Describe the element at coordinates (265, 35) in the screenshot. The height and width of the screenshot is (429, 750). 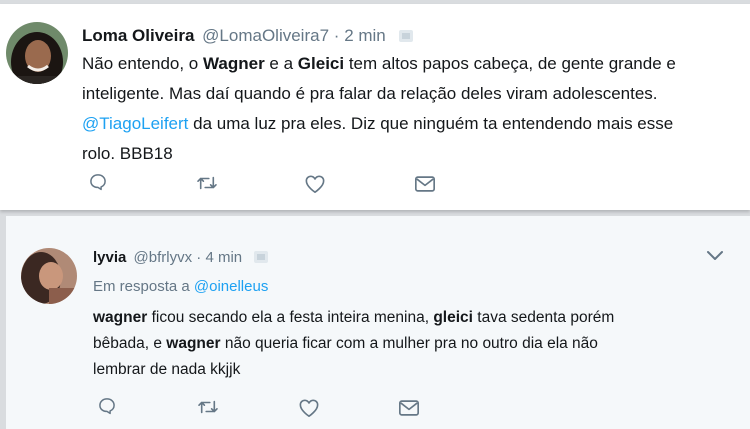
I see `author-handle: @LomaOliveira7` at that location.